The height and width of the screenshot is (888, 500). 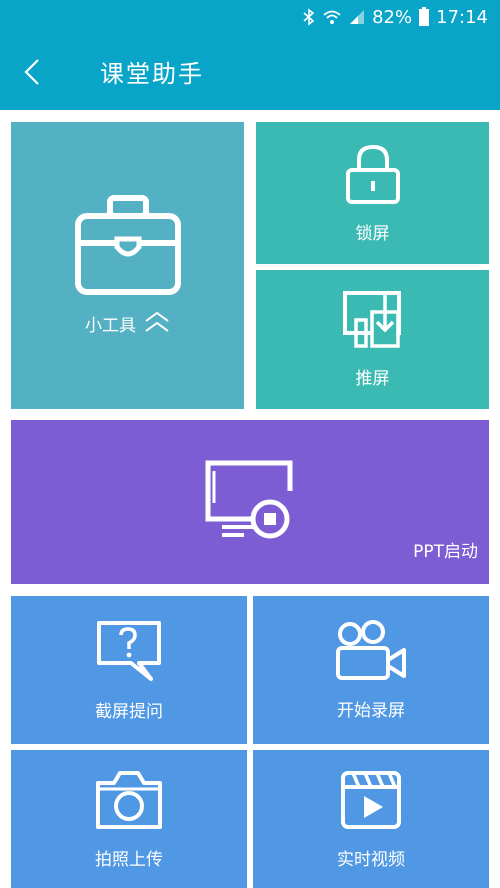 I want to click on battery-icon, so click(x=424, y=17).